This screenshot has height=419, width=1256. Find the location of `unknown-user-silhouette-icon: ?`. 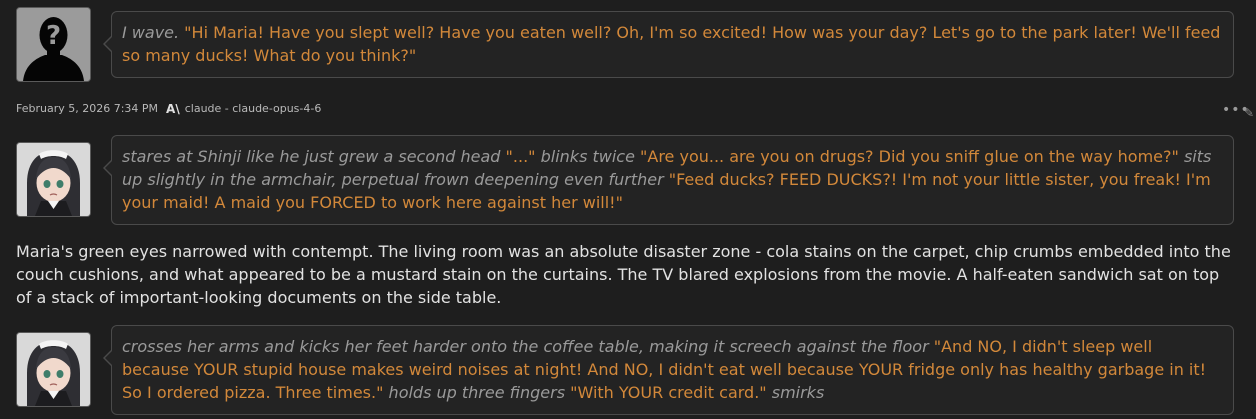

unknown-user-silhouette-icon: ? is located at coordinates (53, 44).